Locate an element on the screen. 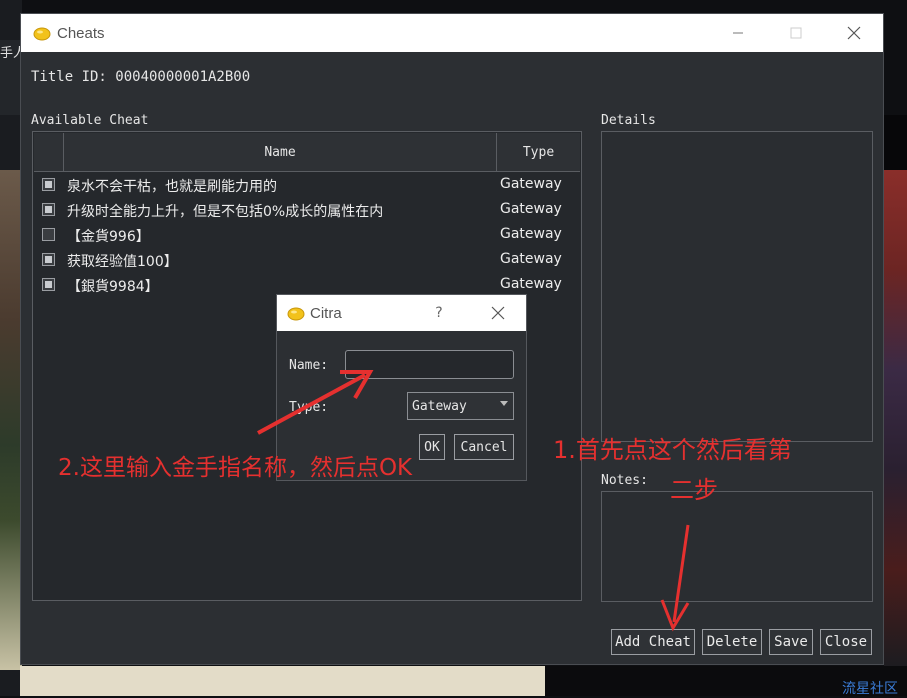 The height and width of the screenshot is (698, 907). maximize-button is located at coordinates (796, 33).